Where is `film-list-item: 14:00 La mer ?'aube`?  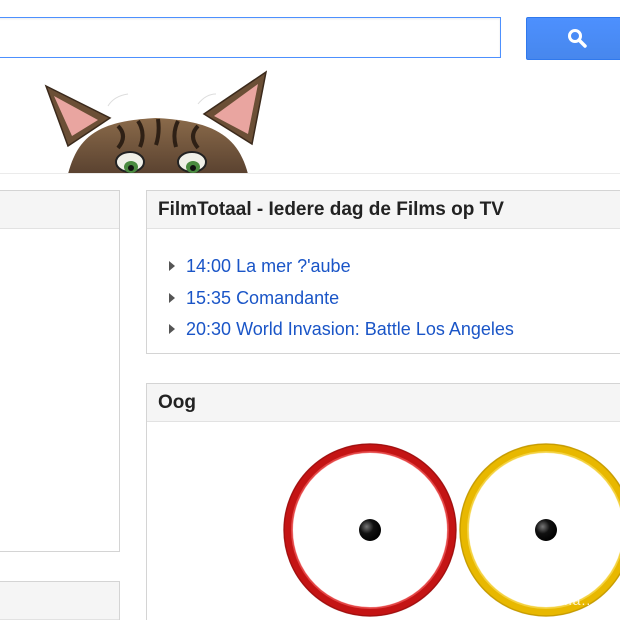 film-list-item: 14:00 La mer ?'aube is located at coordinates (341, 267).